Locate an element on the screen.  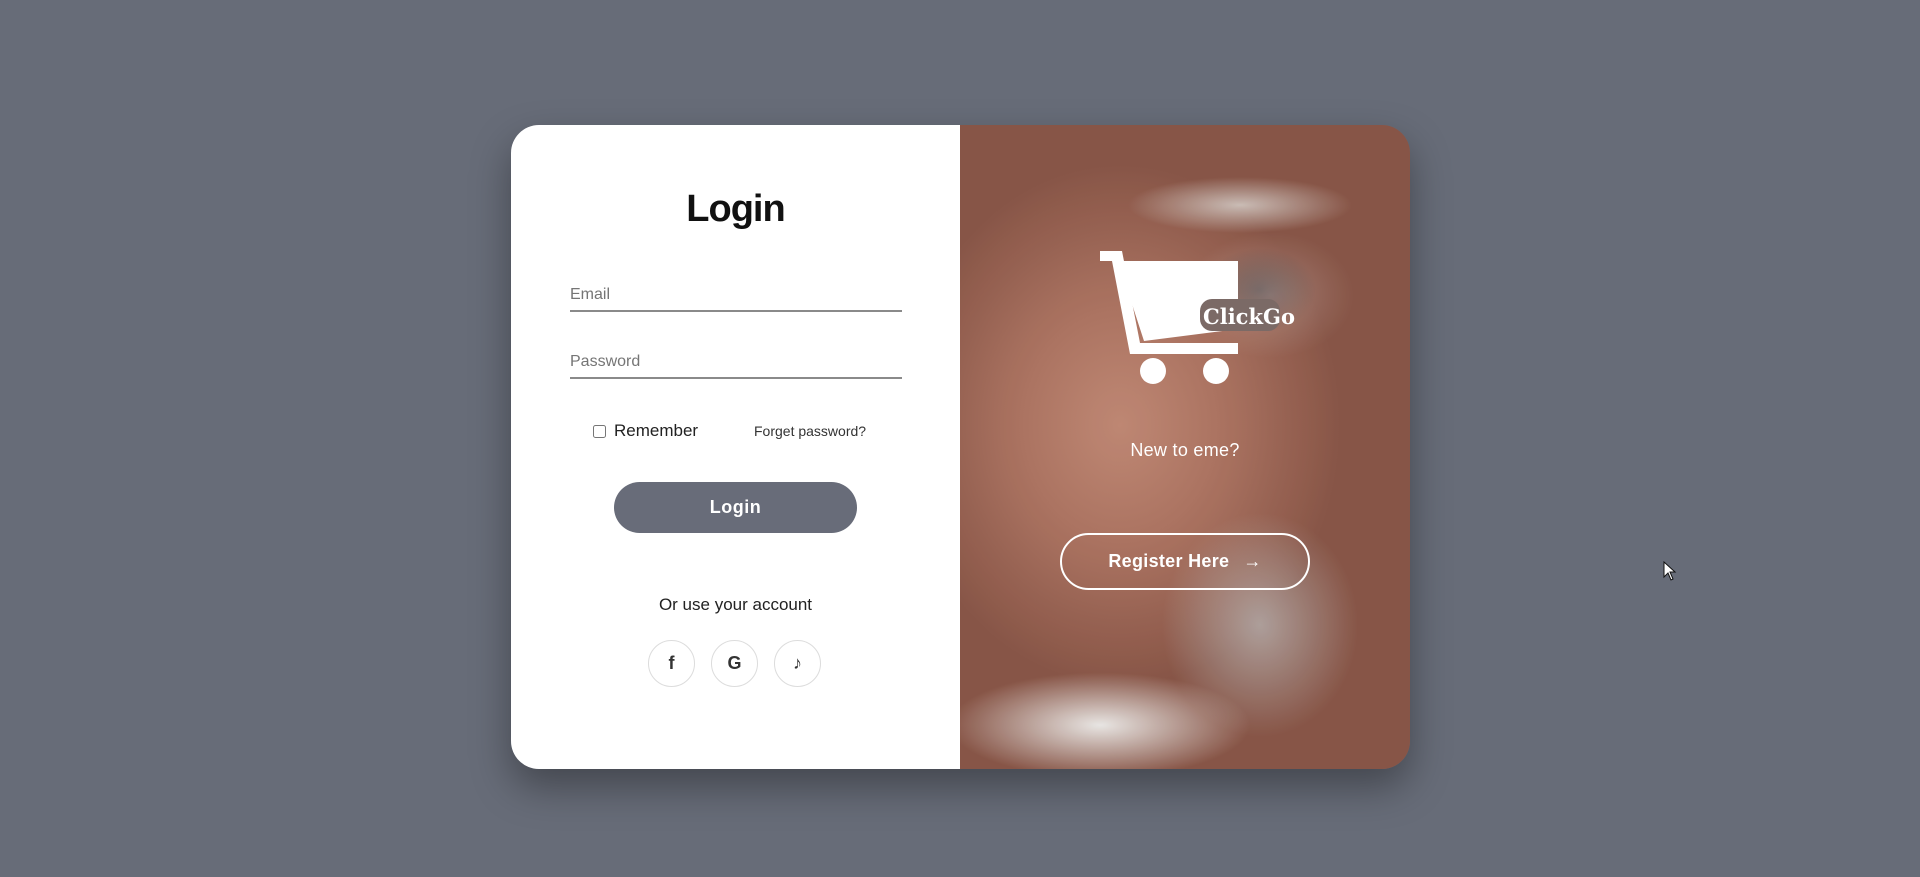
google-button: G is located at coordinates (734, 663).